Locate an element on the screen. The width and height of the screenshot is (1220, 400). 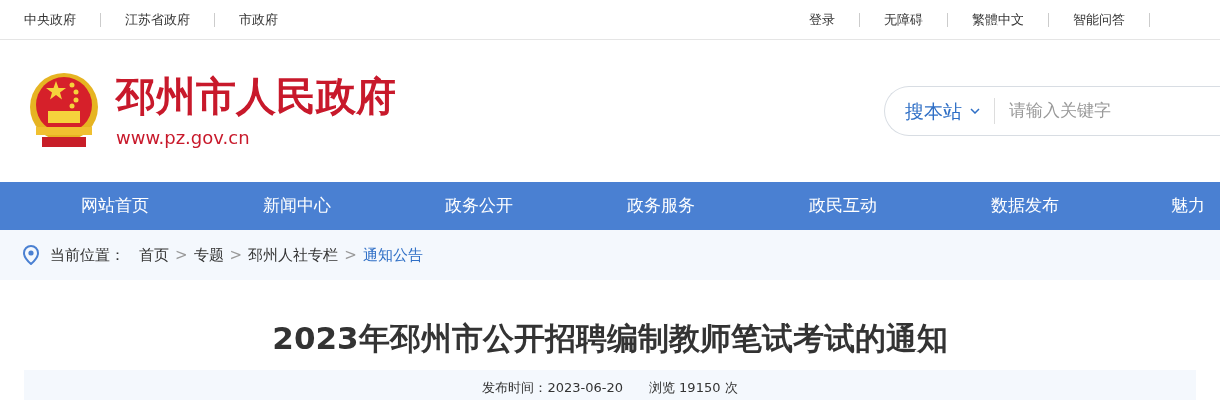
nav-link: 政务公开 is located at coordinates (479, 206).